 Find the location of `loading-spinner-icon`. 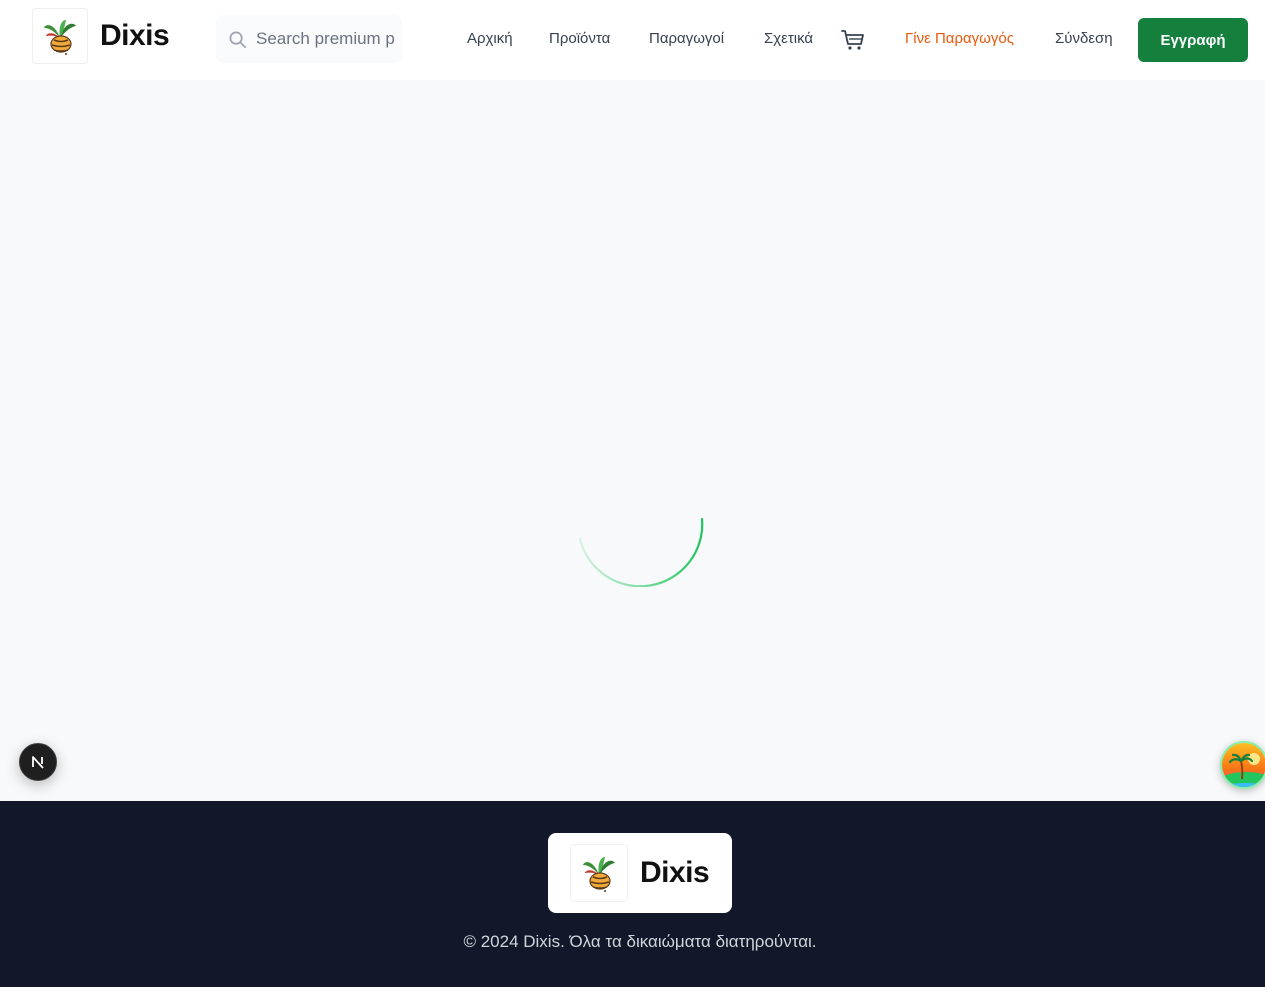

loading-spinner-icon is located at coordinates (641, 552).